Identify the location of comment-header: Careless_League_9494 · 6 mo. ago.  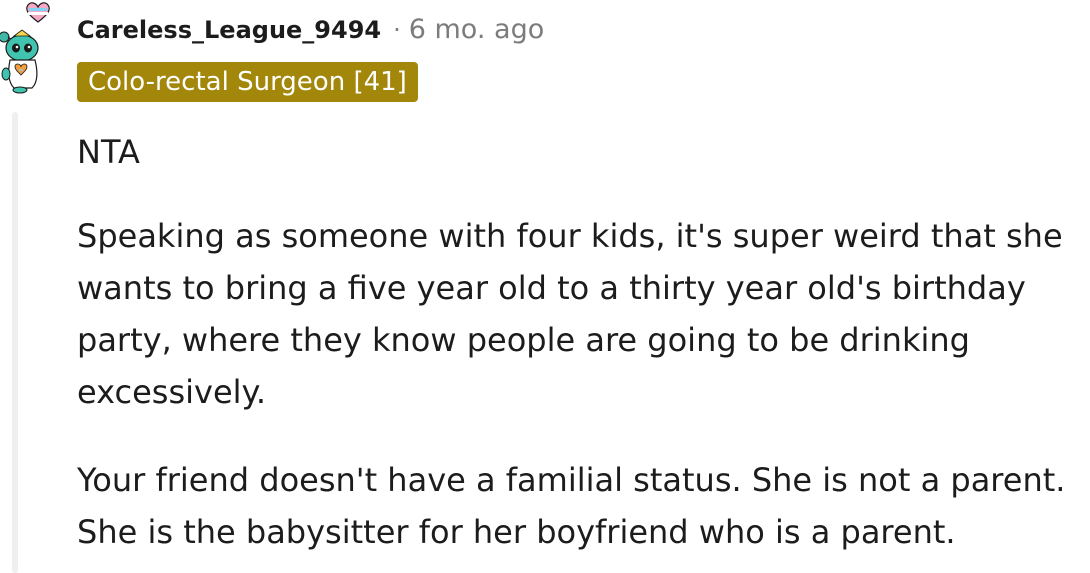
(310, 29).